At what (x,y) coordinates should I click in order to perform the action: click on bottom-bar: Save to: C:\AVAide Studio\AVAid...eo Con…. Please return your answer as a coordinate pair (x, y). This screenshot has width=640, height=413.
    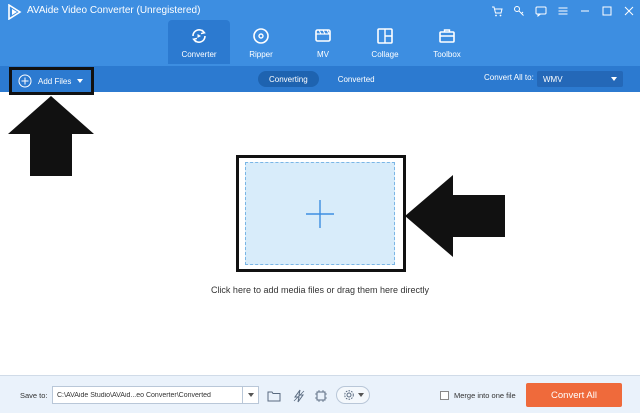
    Looking at the image, I should click on (320, 394).